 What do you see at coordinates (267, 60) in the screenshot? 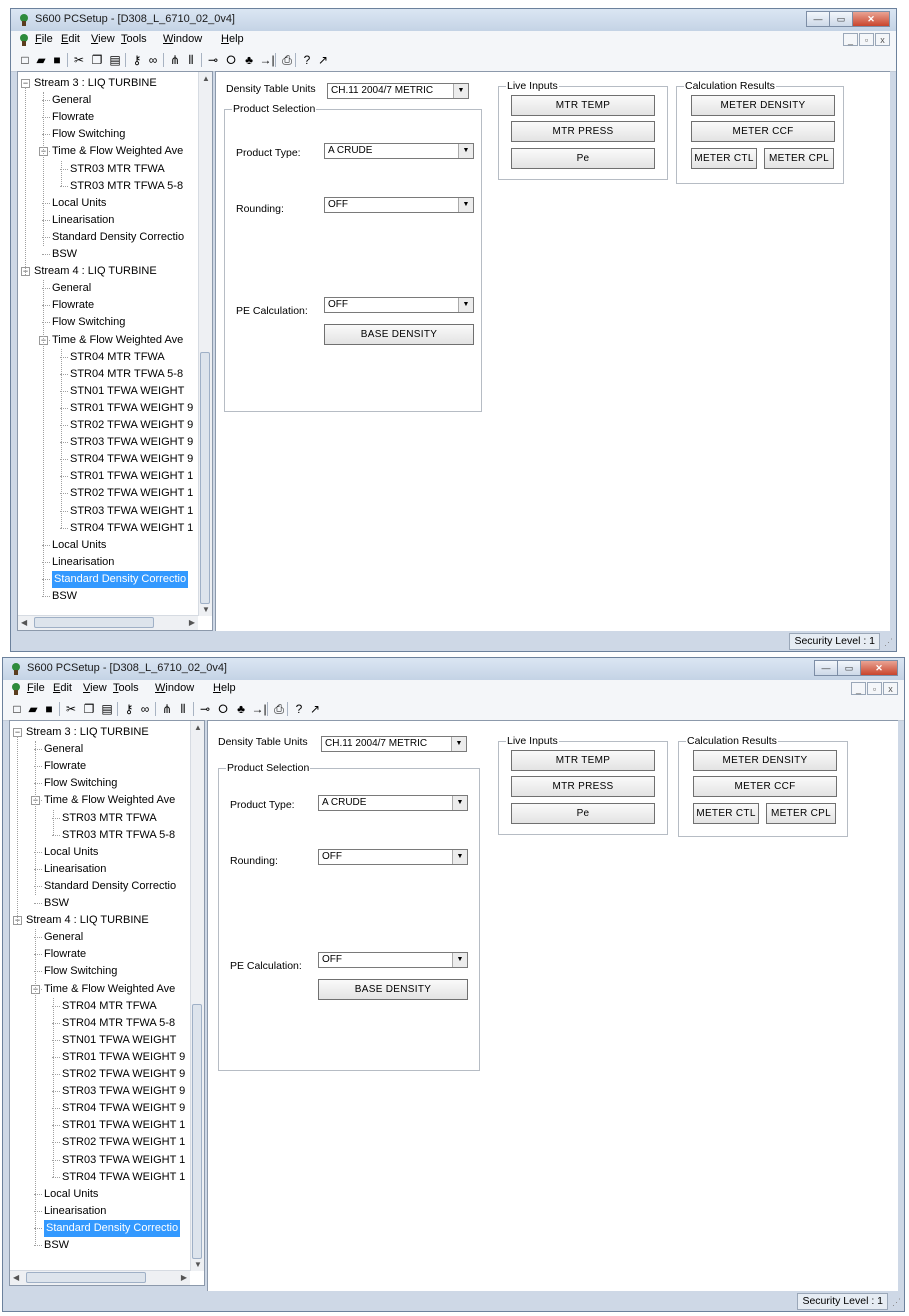
I see `connect-arrow-icon: →|` at bounding box center [267, 60].